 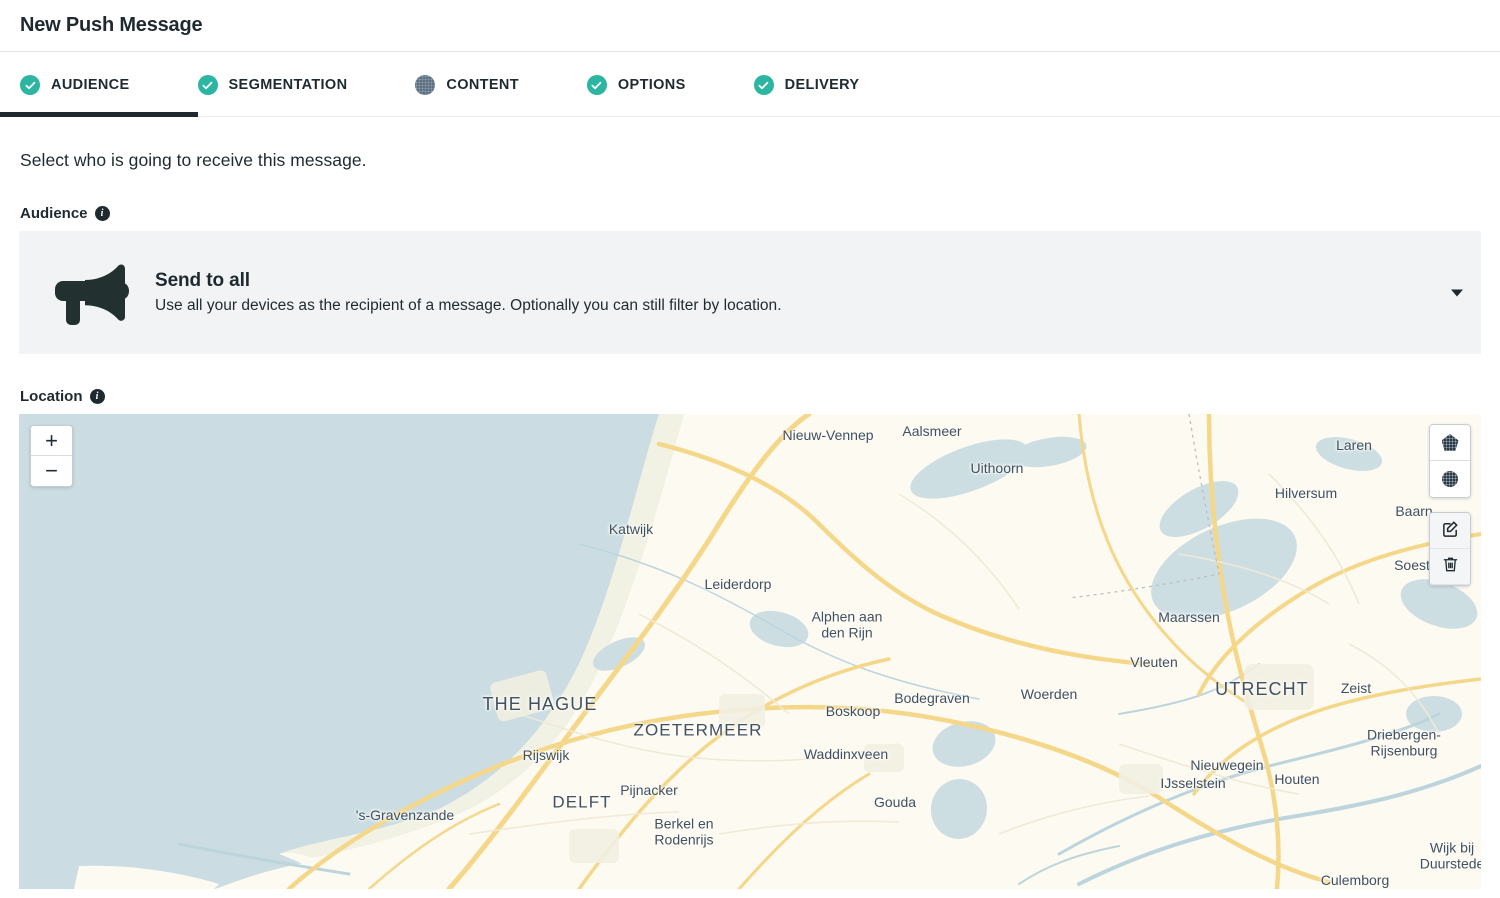 What do you see at coordinates (288, 85) in the screenshot?
I see `tab-label: SEGMENTATION` at bounding box center [288, 85].